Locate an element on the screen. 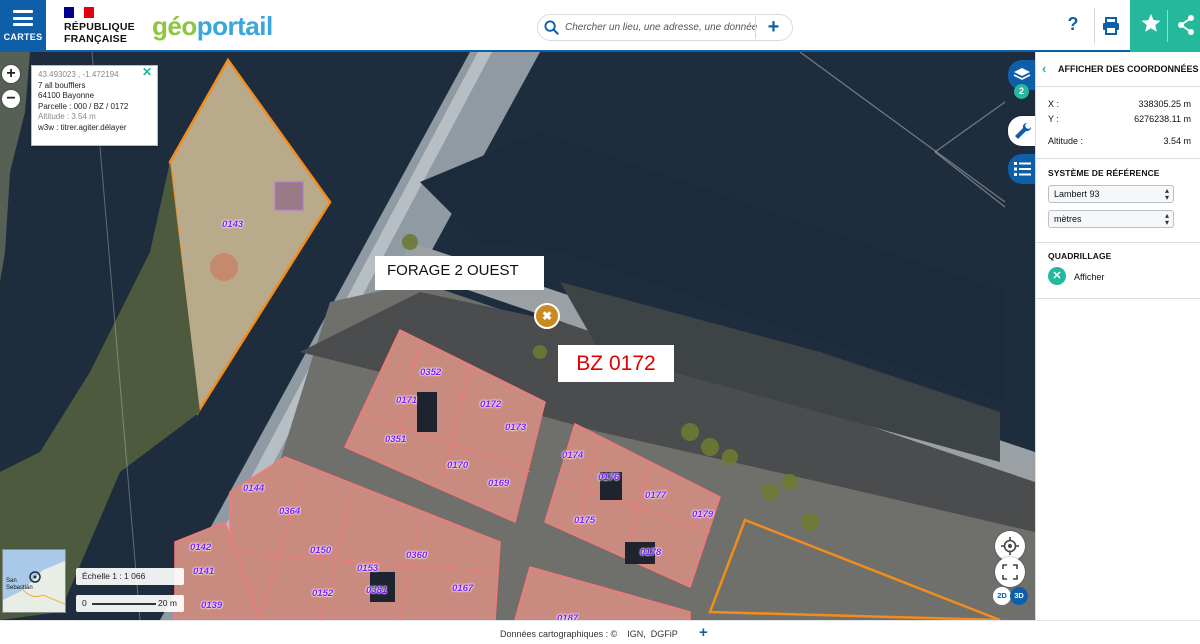 The height and width of the screenshot is (644, 1200). logo-geo: géo is located at coordinates (174, 26).